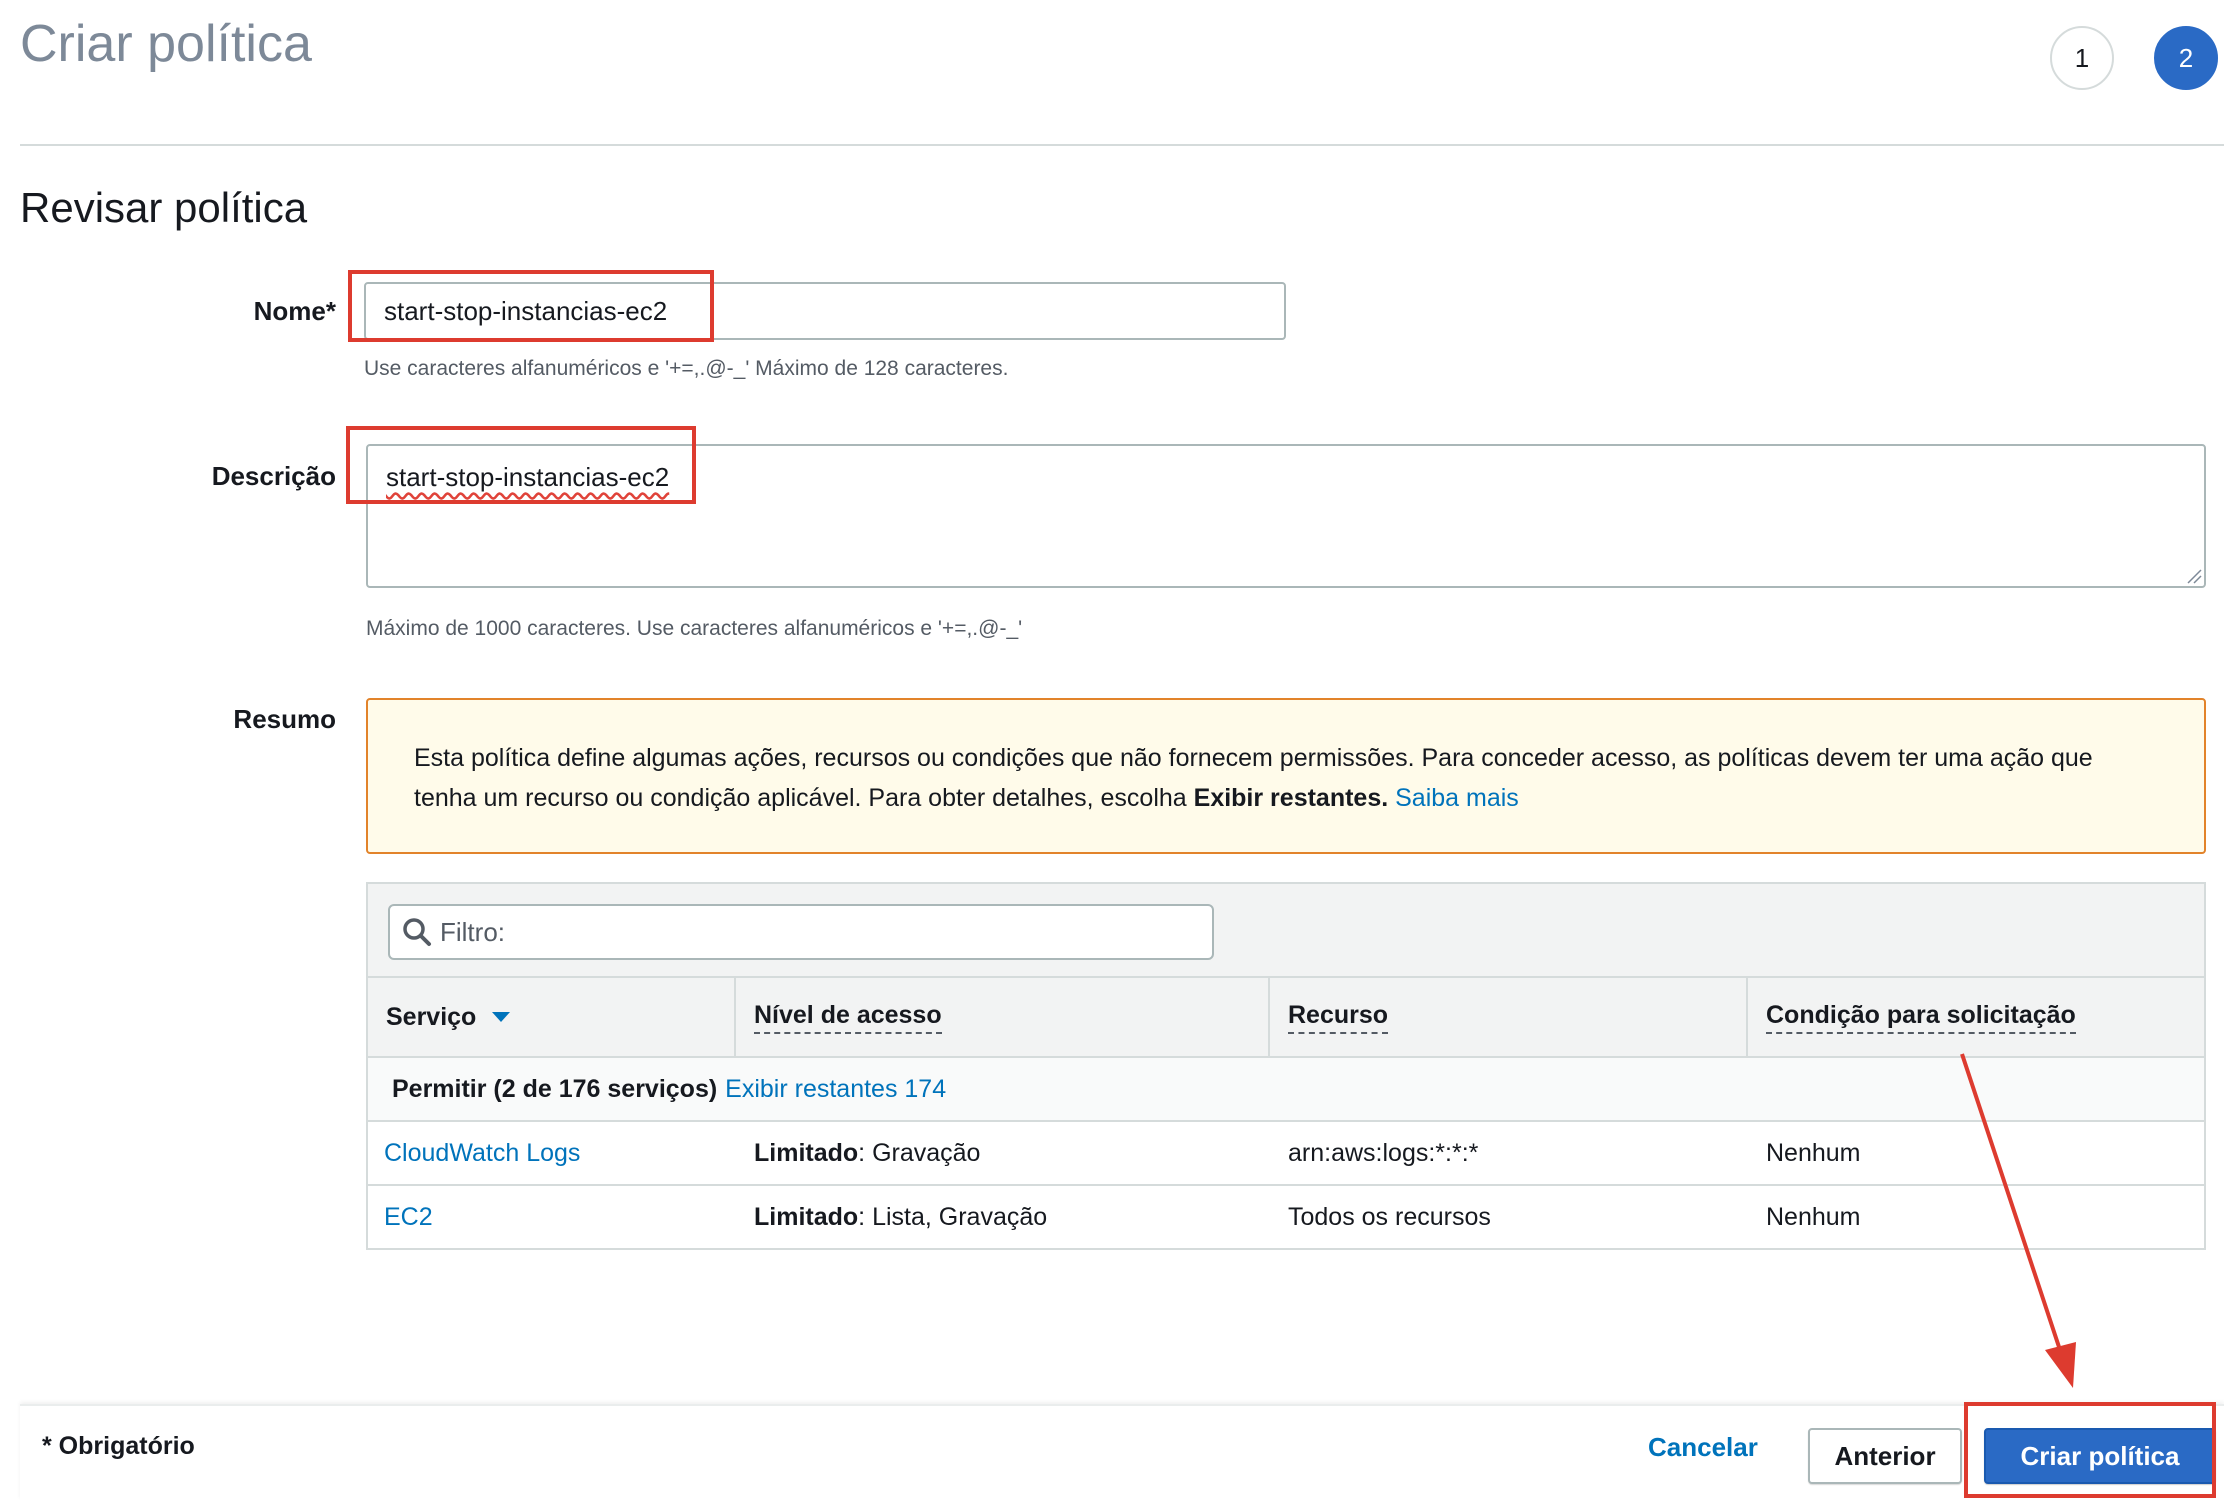 The height and width of the screenshot is (1500, 2224). Describe the element at coordinates (2090, 1450) in the screenshot. I see `annotation-box-create-button` at that location.